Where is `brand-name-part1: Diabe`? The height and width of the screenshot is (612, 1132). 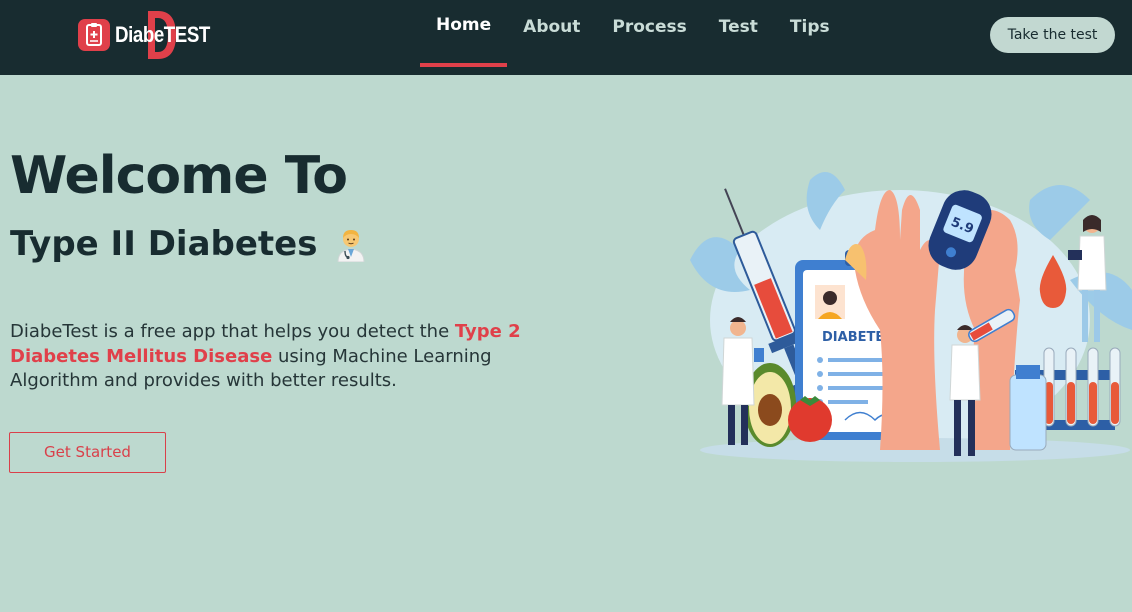 brand-name-part1: Diabe is located at coordinates (139, 34).